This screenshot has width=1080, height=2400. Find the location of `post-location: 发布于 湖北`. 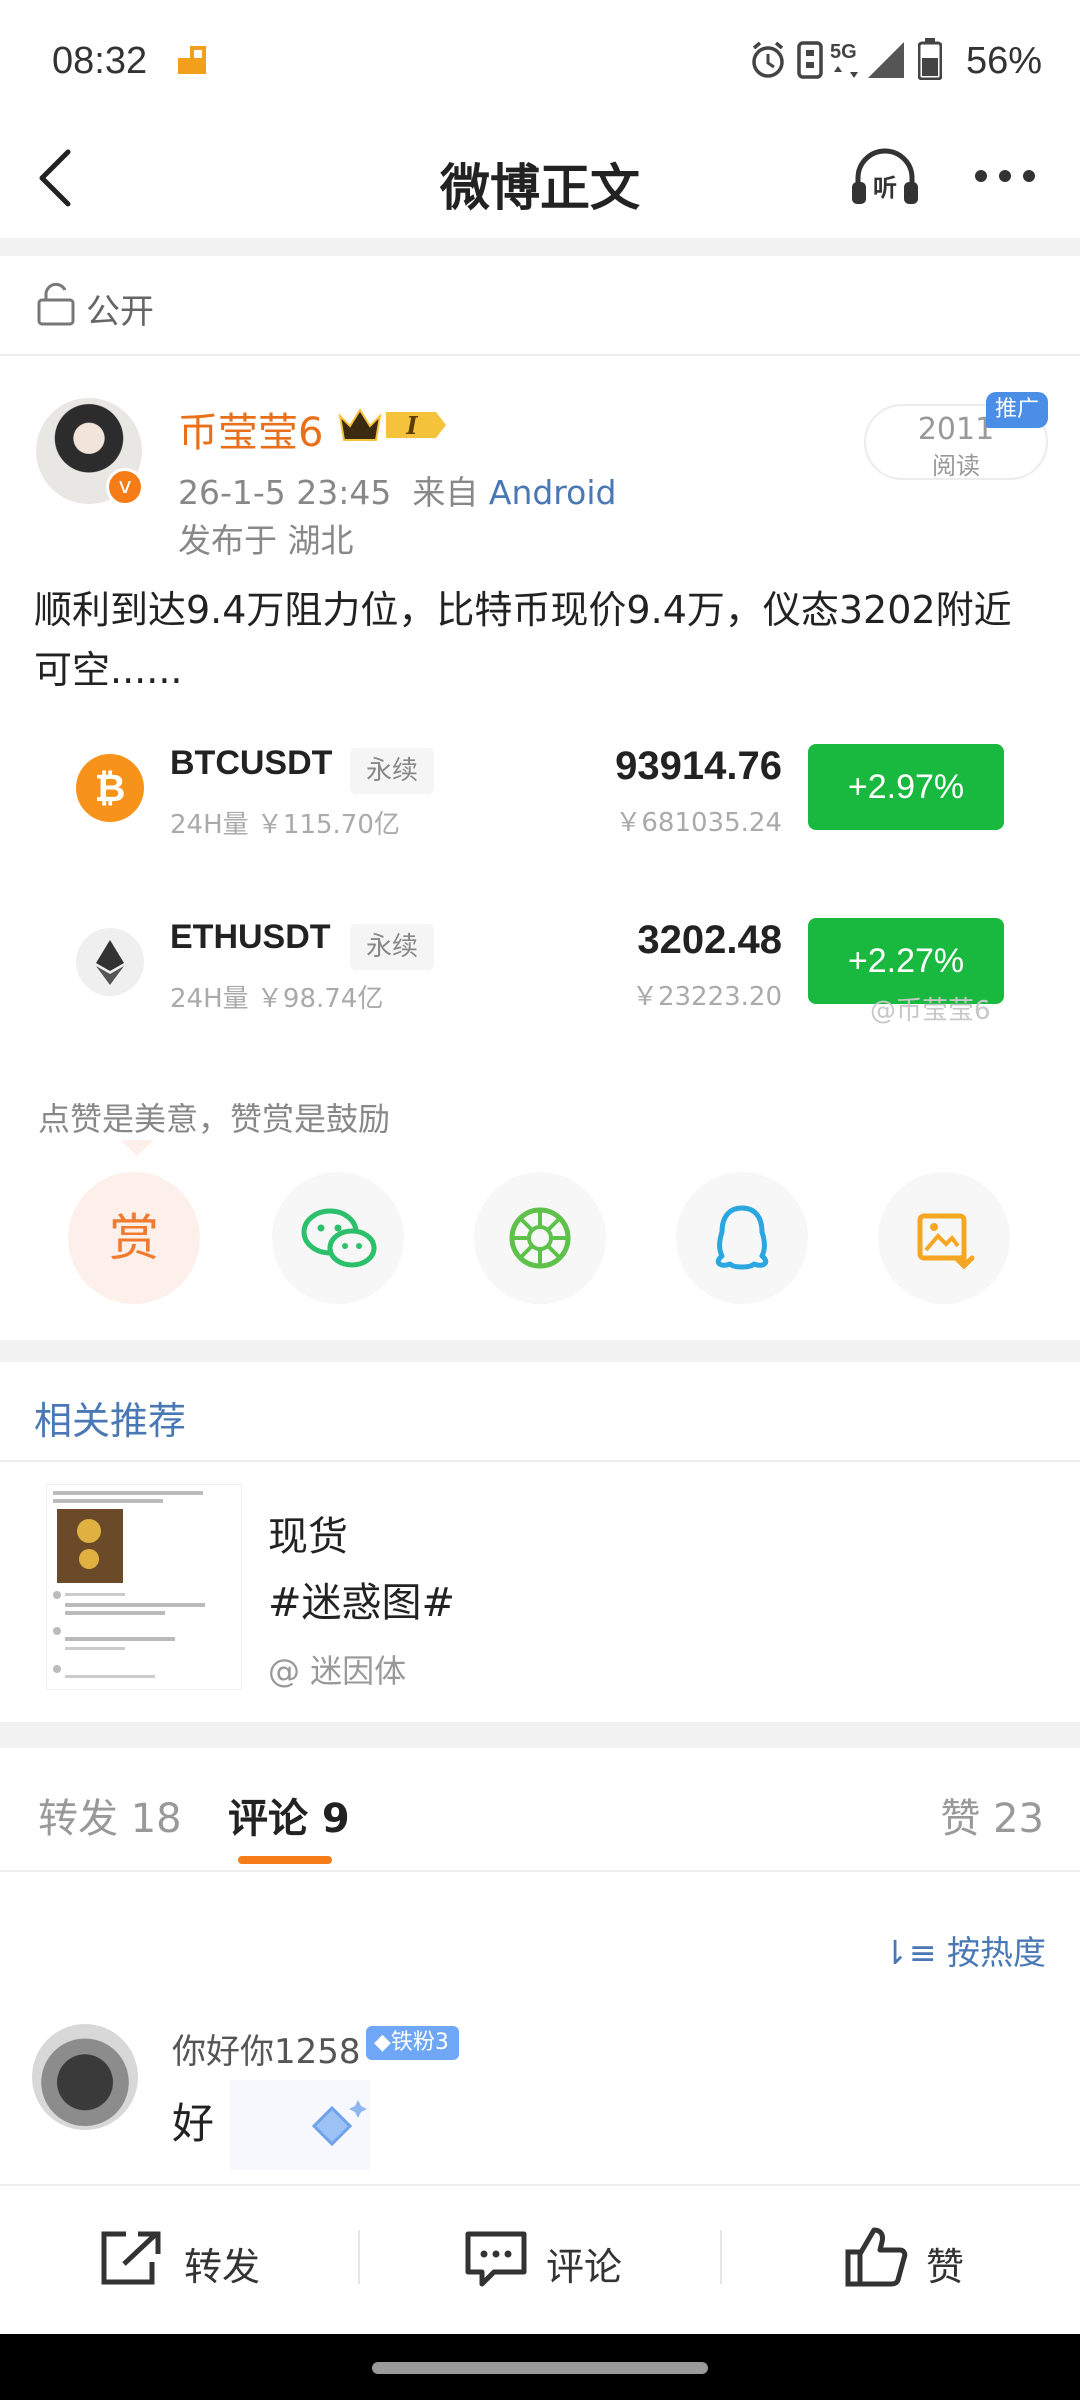

post-location: 发布于 湖北 is located at coordinates (266, 540).